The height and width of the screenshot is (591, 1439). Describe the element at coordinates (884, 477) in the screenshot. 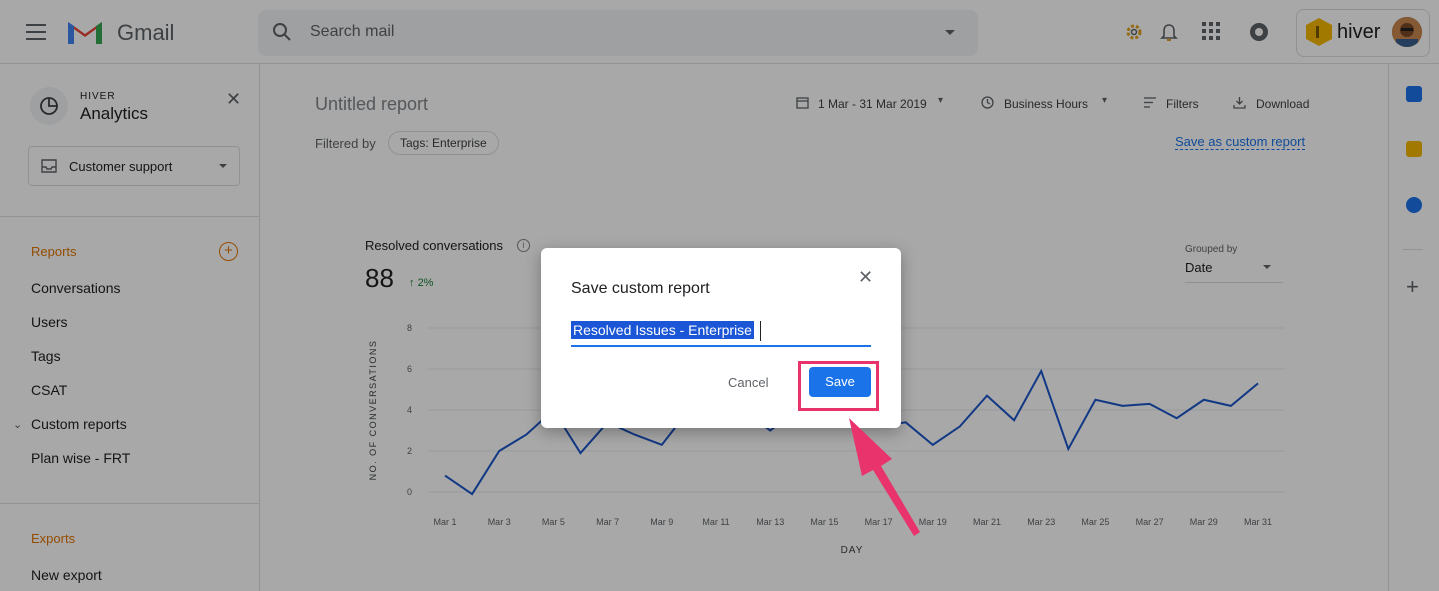

I see `pointer-arrow-icon` at that location.